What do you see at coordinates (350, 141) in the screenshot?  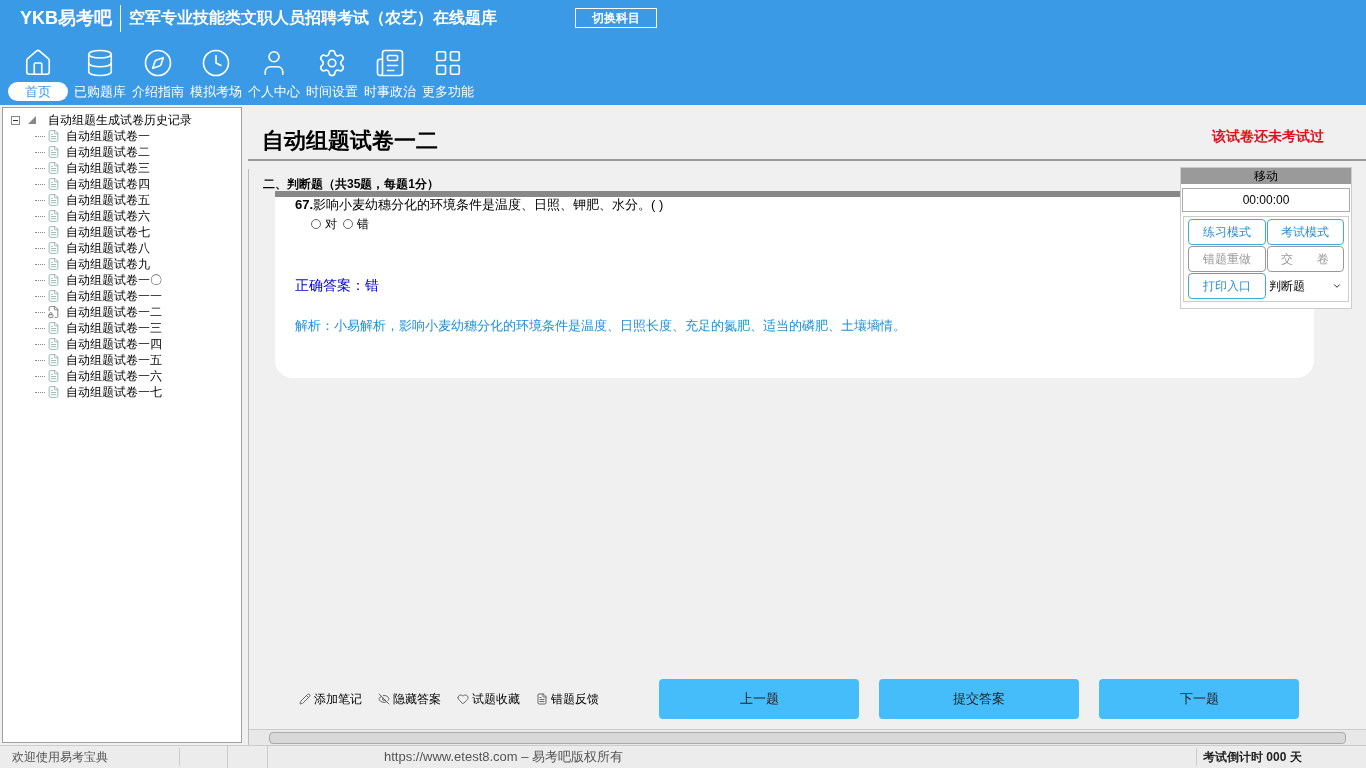 I see `paper-title: 自动组题试卷一二` at bounding box center [350, 141].